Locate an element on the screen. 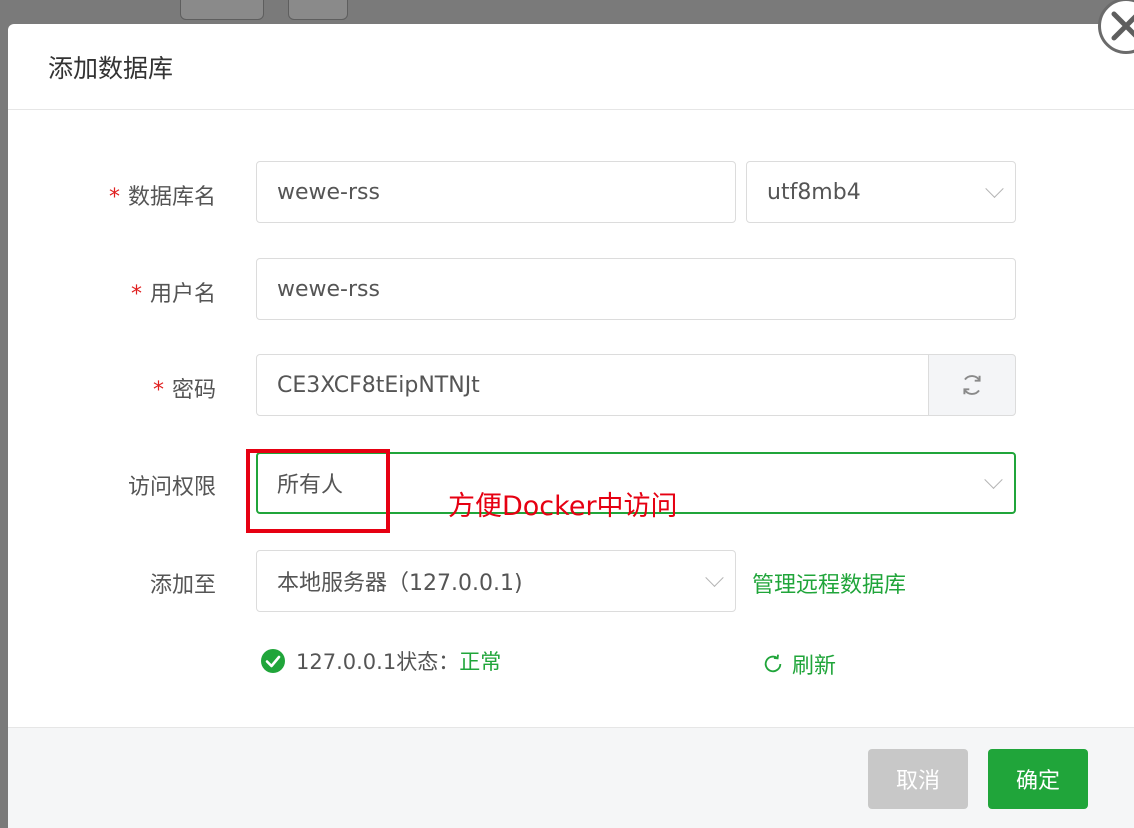 Image resolution: width=1134 pixels, height=828 pixels. password-input: CE3XCF8tEipNTNJt is located at coordinates (593, 385).